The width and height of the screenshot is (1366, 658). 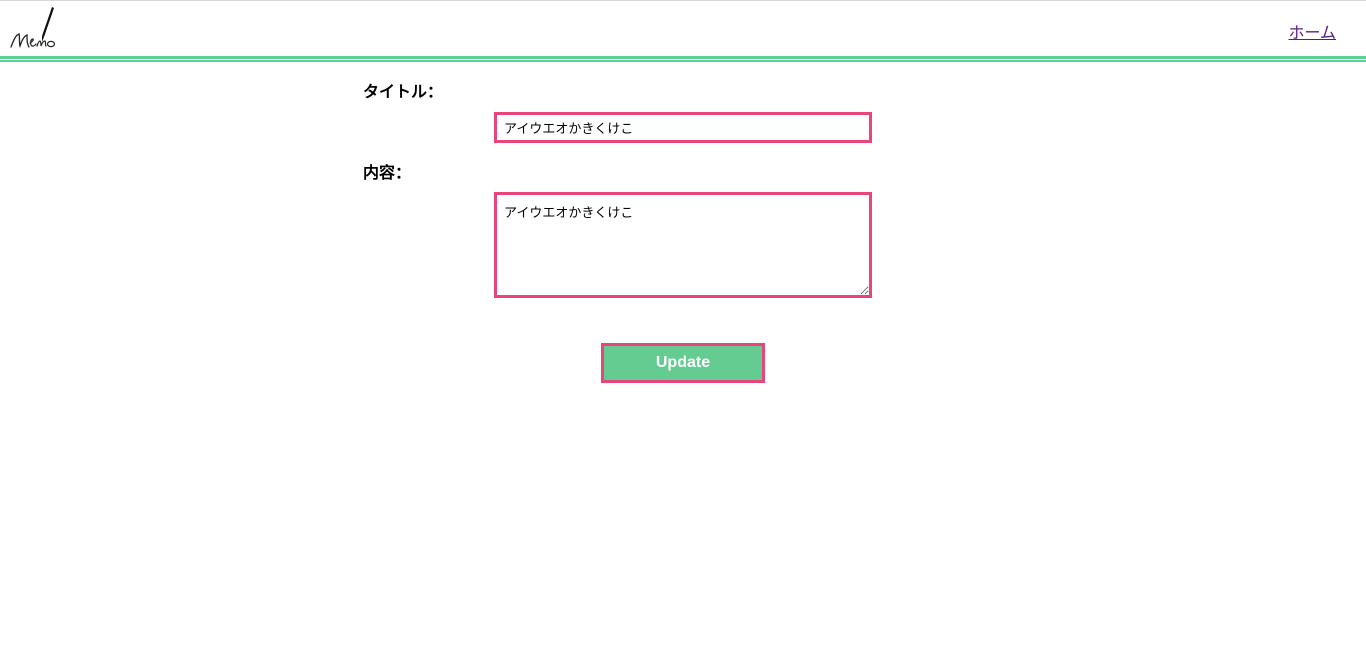 What do you see at coordinates (403, 91) in the screenshot?
I see `title-label: タイトル：` at bounding box center [403, 91].